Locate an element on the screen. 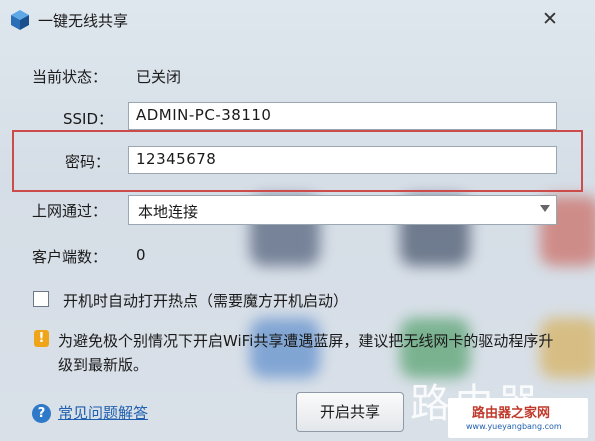 The height and width of the screenshot is (441, 595). cube-app-icon is located at coordinates (20, 20).